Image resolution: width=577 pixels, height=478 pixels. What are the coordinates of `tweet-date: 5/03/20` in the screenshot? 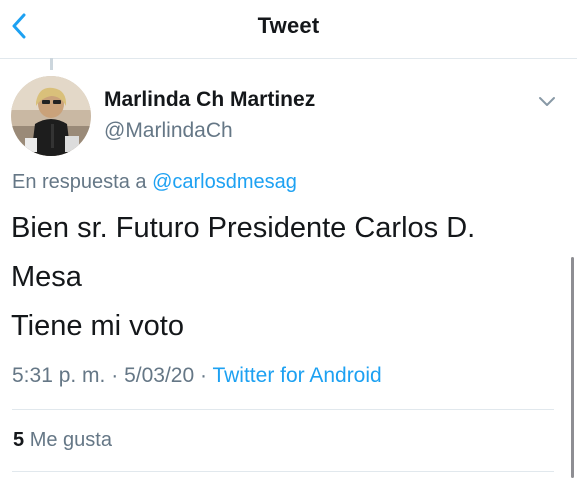 It's located at (159, 375).